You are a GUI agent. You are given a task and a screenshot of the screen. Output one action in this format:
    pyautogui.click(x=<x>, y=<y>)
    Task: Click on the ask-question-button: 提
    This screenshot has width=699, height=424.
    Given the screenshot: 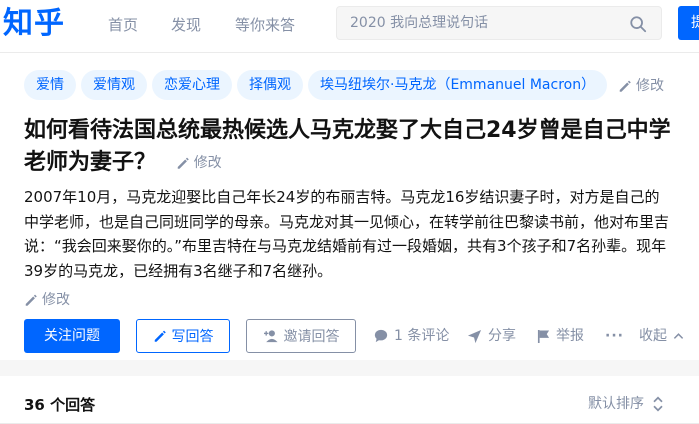 What is the action you would take?
    pyautogui.click(x=688, y=23)
    